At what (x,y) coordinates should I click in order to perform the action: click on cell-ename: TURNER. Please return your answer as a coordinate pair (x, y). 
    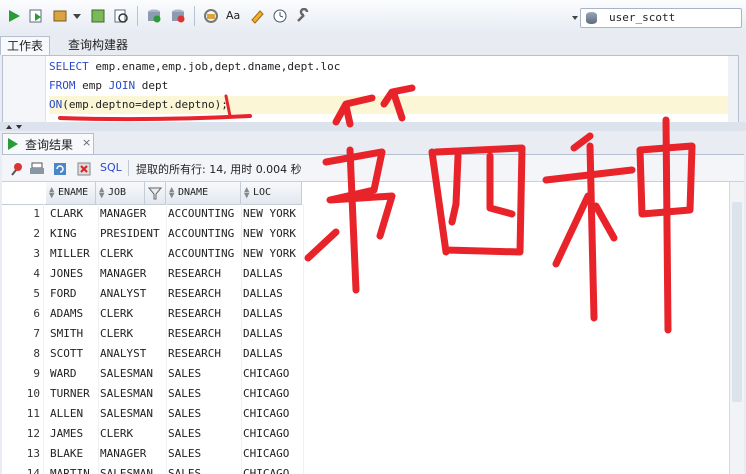
    Looking at the image, I should click on (73, 394).